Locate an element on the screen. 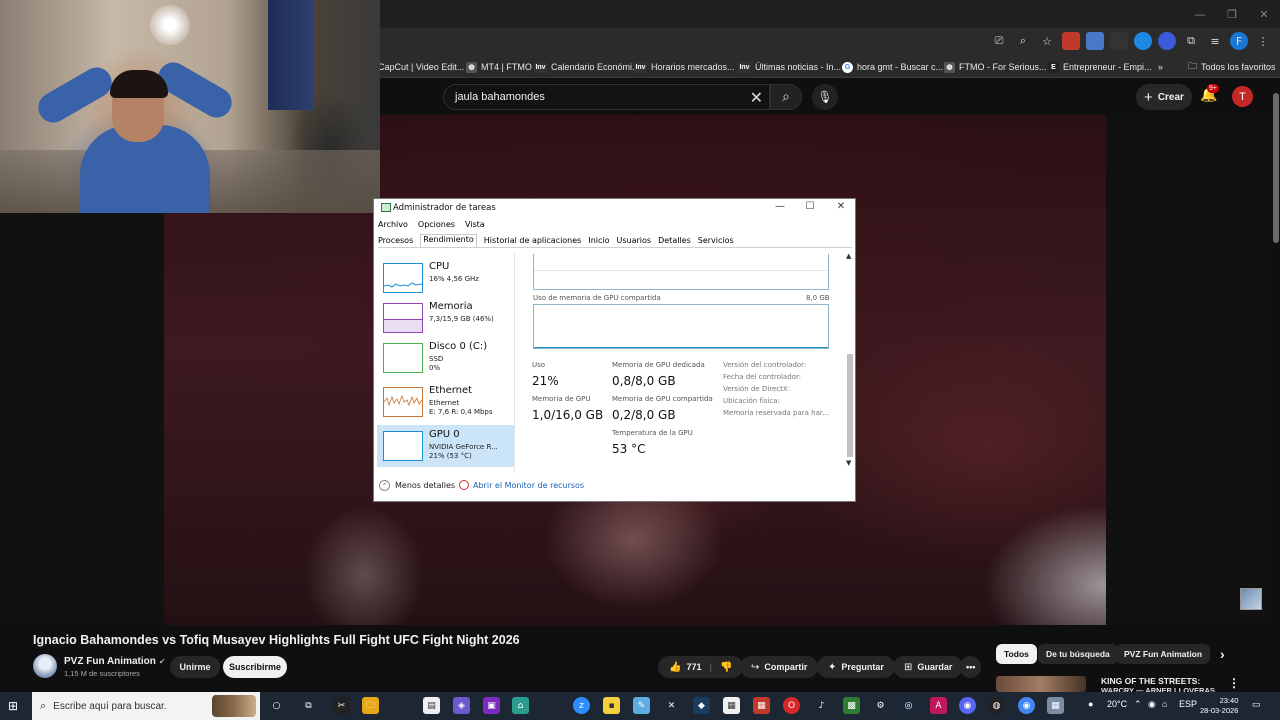  tab-inicio: Inicio is located at coordinates (598, 241).